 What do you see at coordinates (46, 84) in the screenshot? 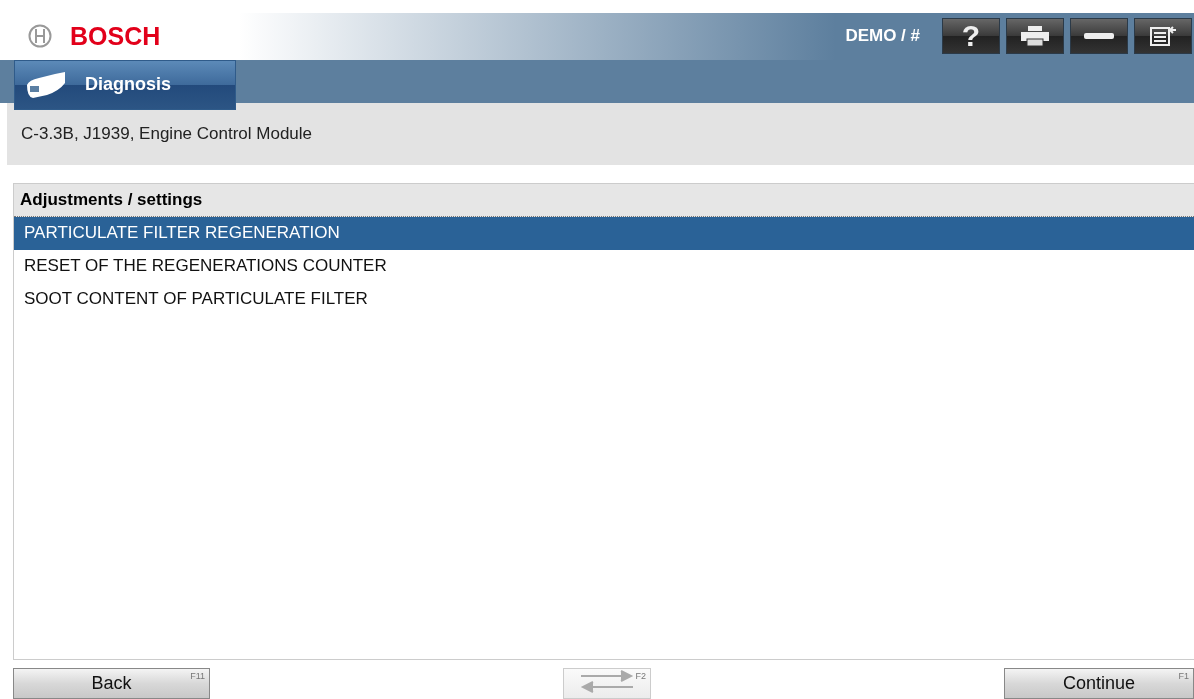
I see `connector-plug-icon` at bounding box center [46, 84].